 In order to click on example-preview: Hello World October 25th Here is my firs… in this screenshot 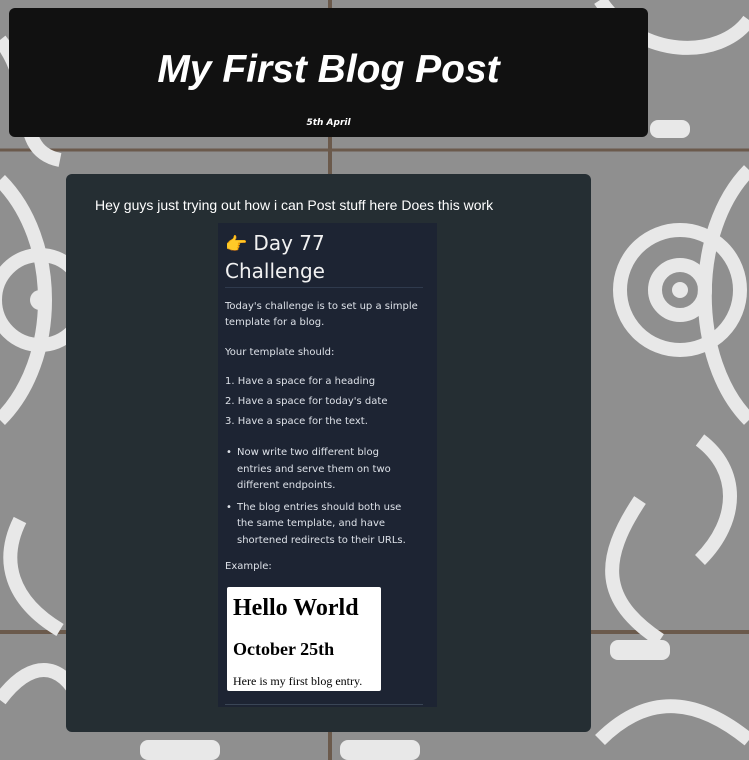, I will do `click(304, 639)`.